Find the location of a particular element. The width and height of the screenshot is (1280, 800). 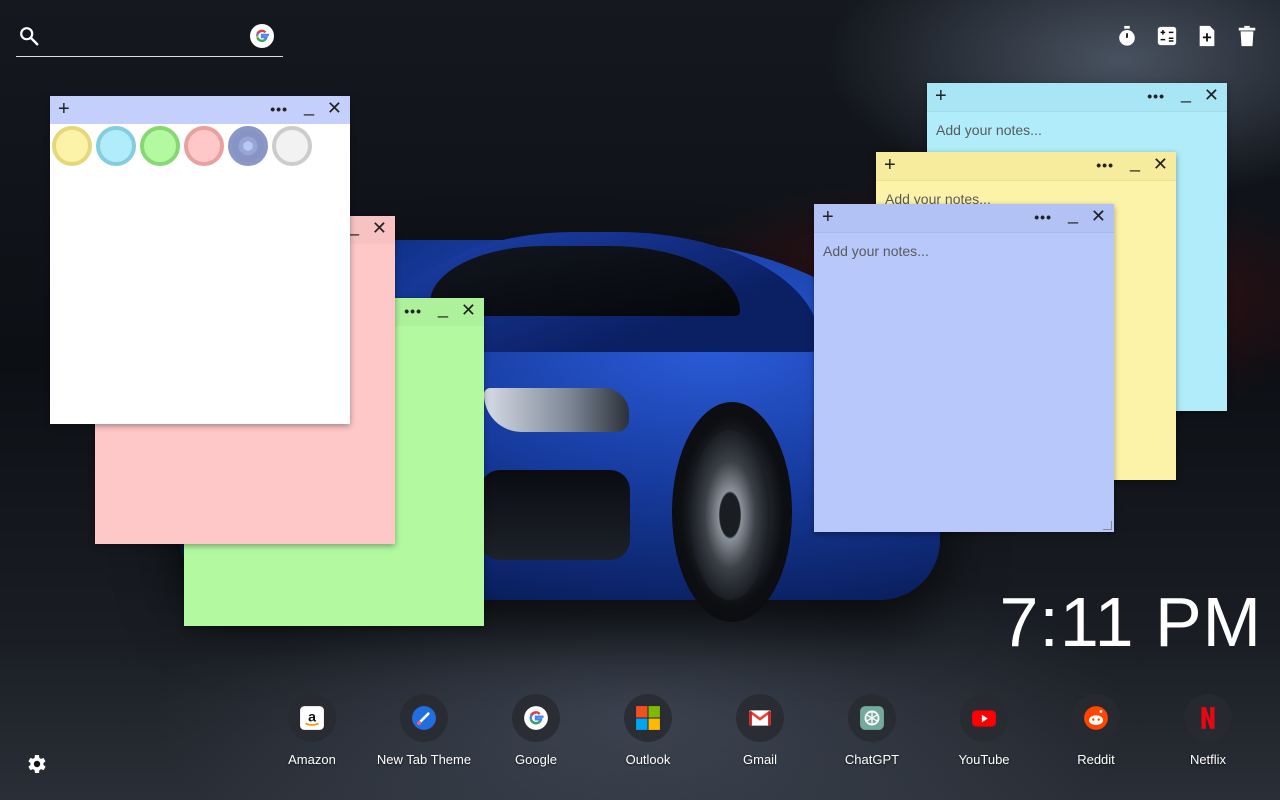

search-icon is located at coordinates (29, 36).